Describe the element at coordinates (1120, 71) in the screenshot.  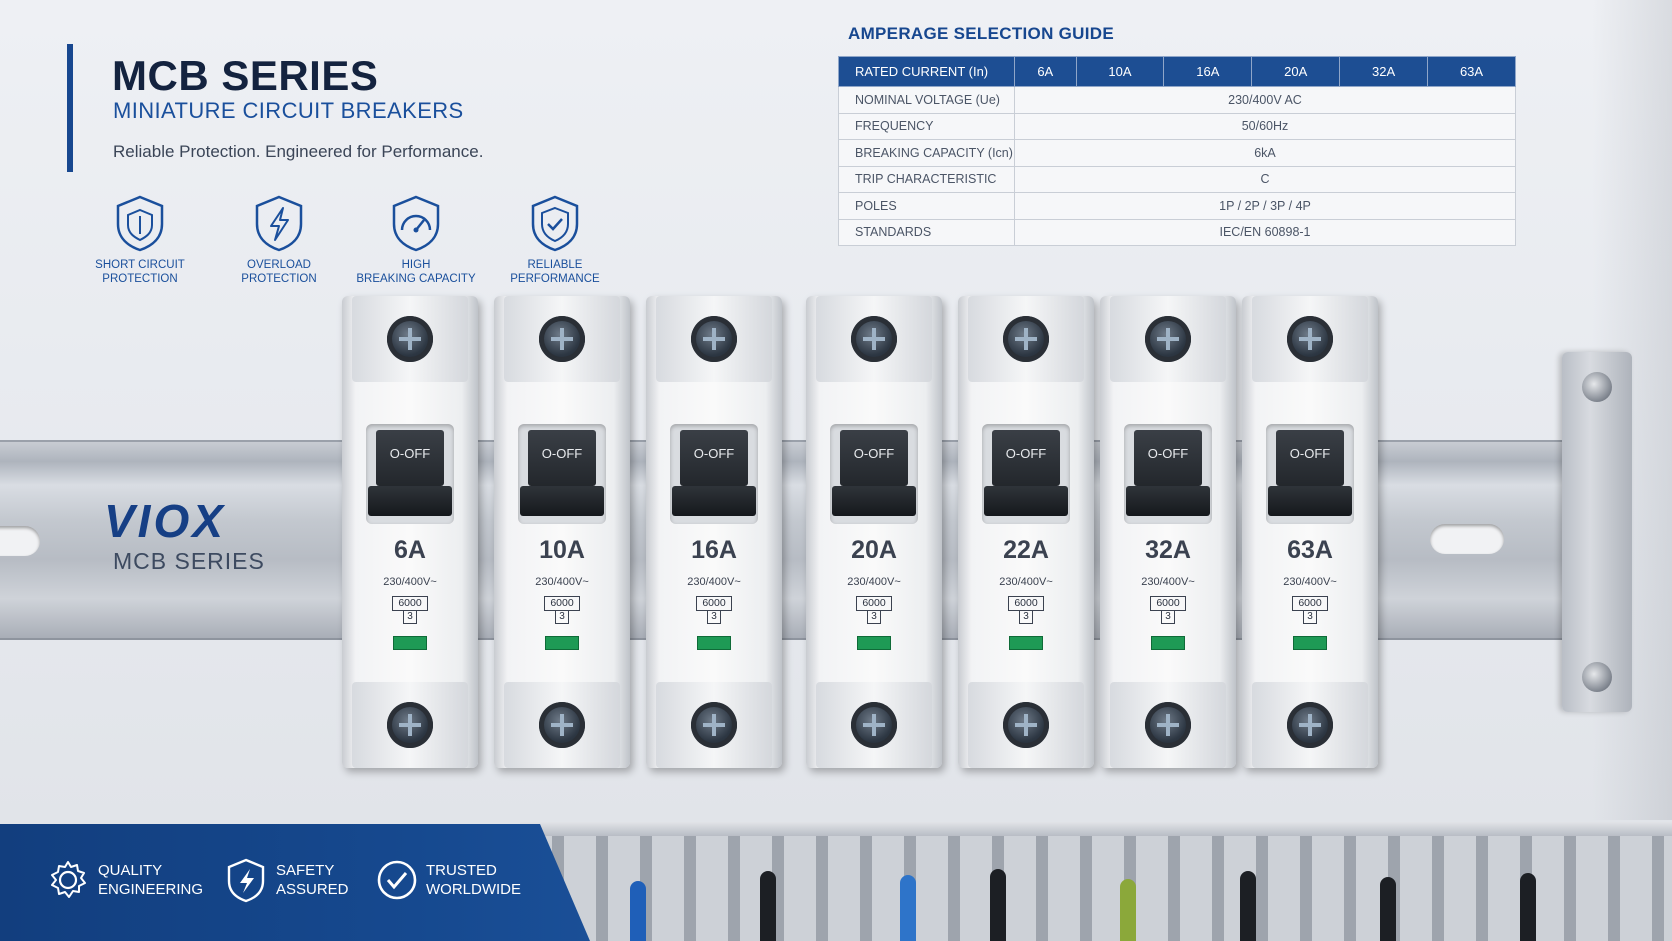
I see `table-header-cell: 10A` at that location.